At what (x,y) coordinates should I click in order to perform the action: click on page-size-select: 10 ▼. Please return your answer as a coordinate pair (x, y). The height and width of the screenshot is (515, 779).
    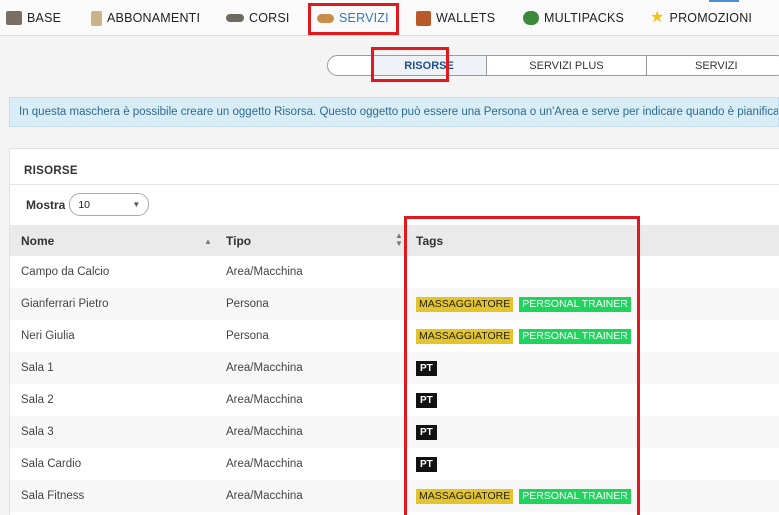
    Looking at the image, I should click on (109, 204).